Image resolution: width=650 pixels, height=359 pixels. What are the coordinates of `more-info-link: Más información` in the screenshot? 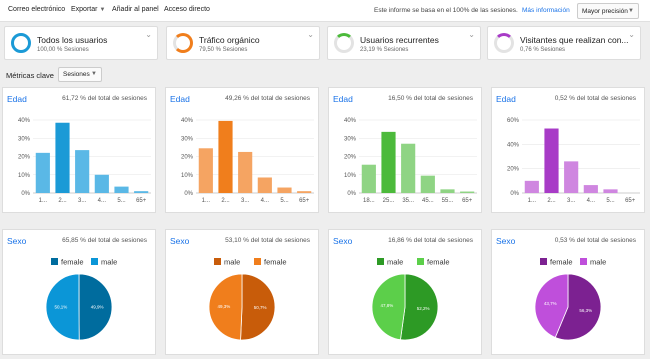 It's located at (546, 10).